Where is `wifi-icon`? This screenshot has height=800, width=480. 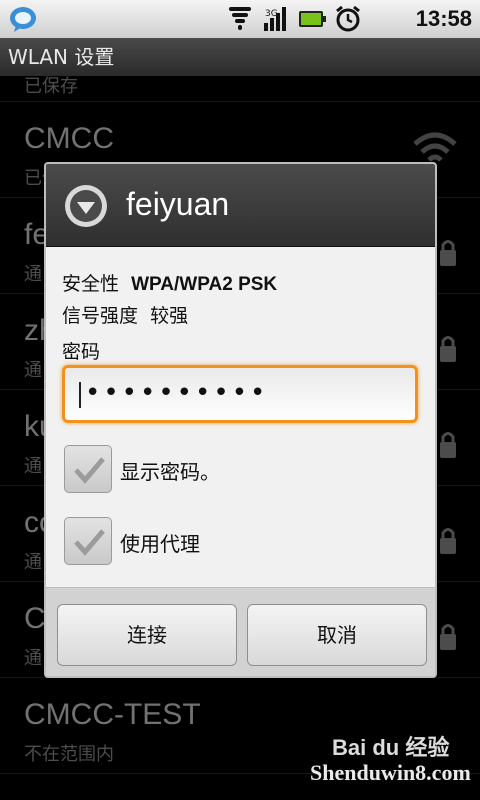
wifi-icon is located at coordinates (240, 18).